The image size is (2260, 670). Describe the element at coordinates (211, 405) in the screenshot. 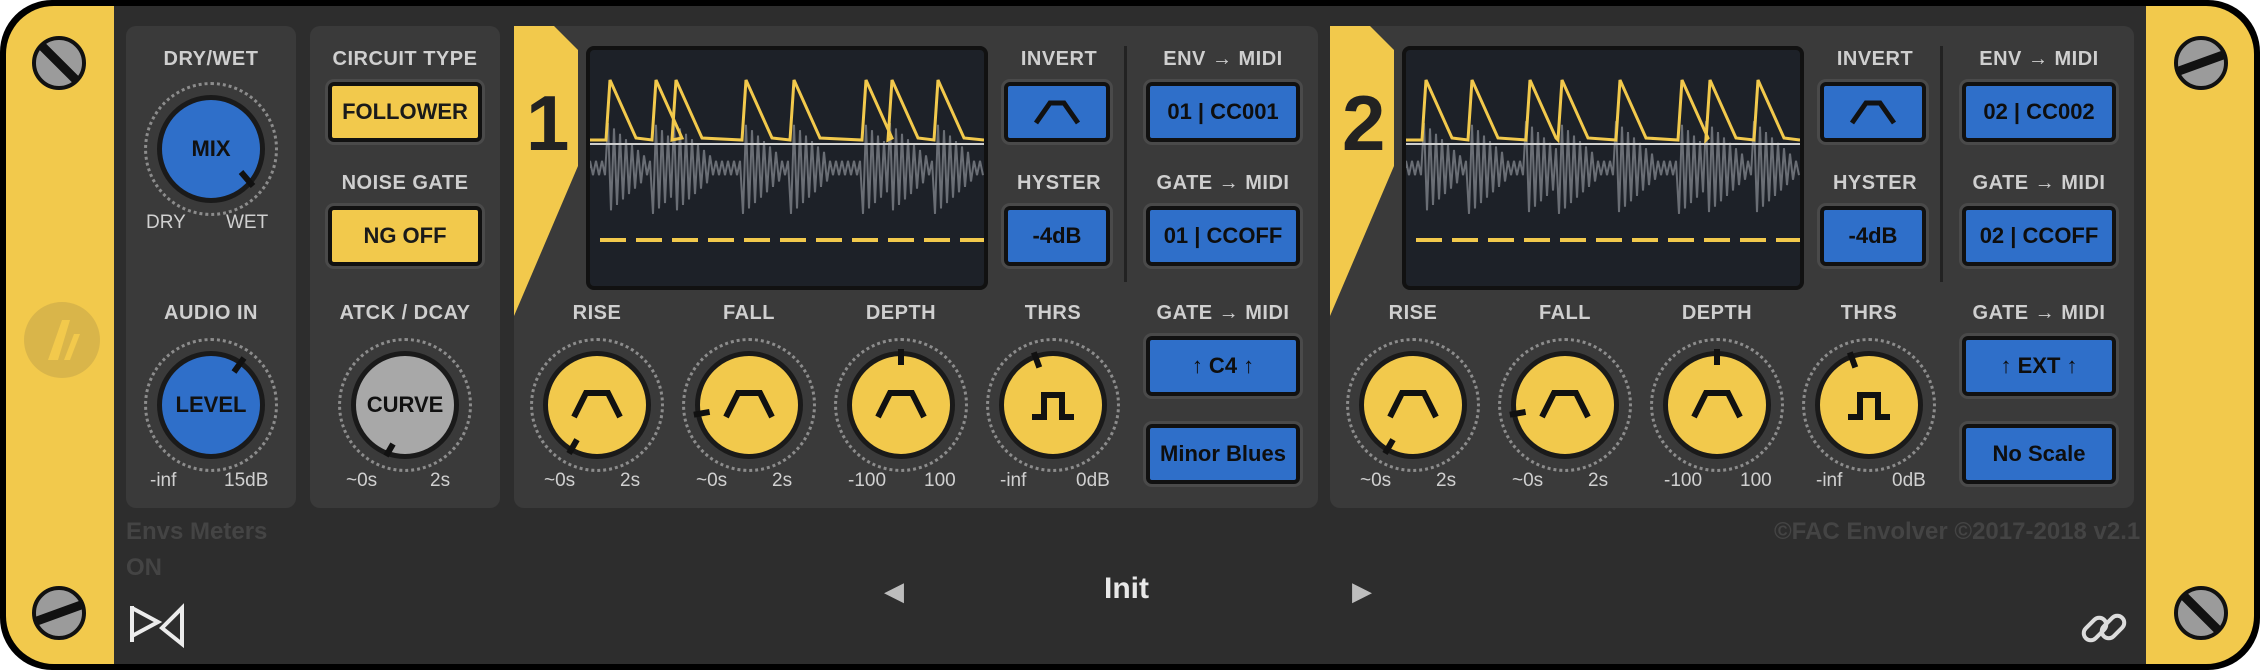

I see `level-knob: LEVEL` at that location.